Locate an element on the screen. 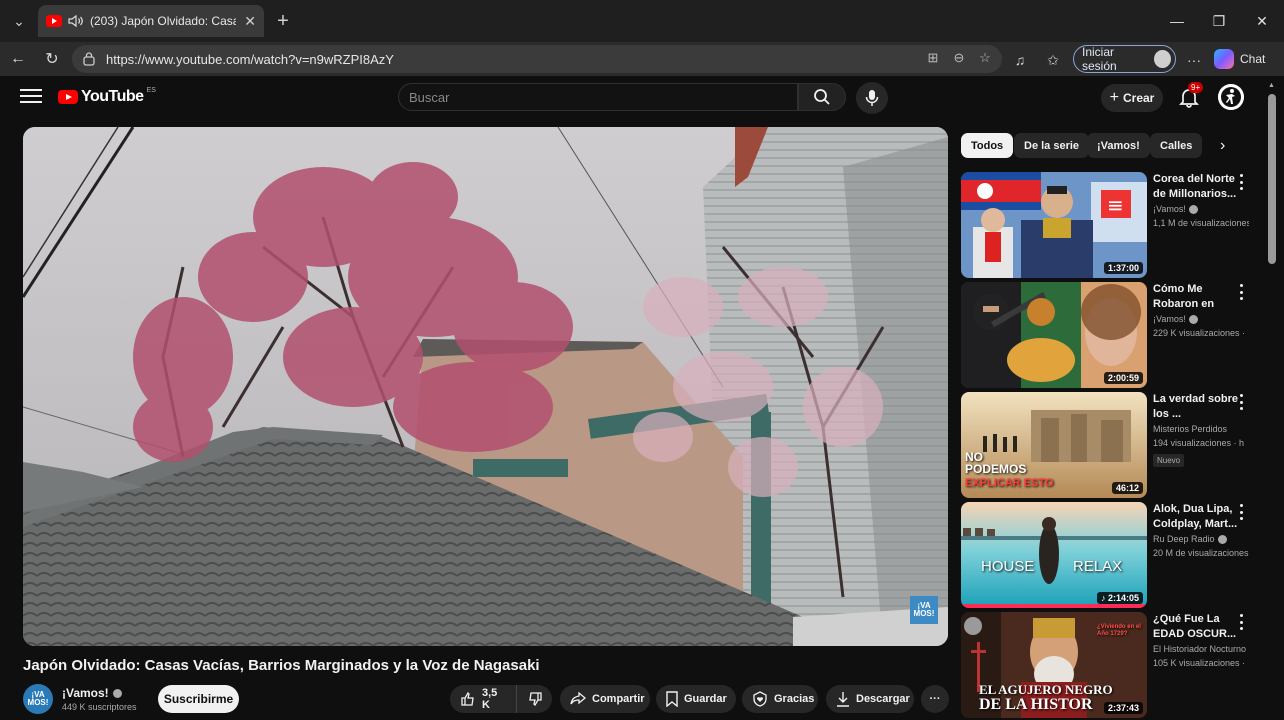 The height and width of the screenshot is (720, 1284). search-button is located at coordinates (822, 97).